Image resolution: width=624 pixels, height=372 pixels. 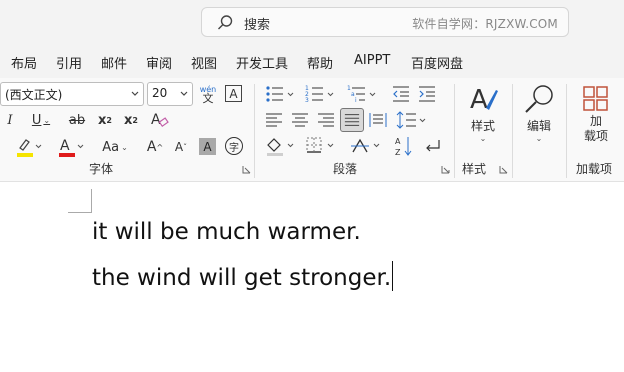 I want to click on addins-button: 加 载项, so click(x=596, y=118).